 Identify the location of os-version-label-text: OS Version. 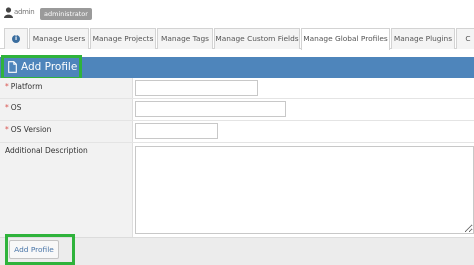
(31, 129).